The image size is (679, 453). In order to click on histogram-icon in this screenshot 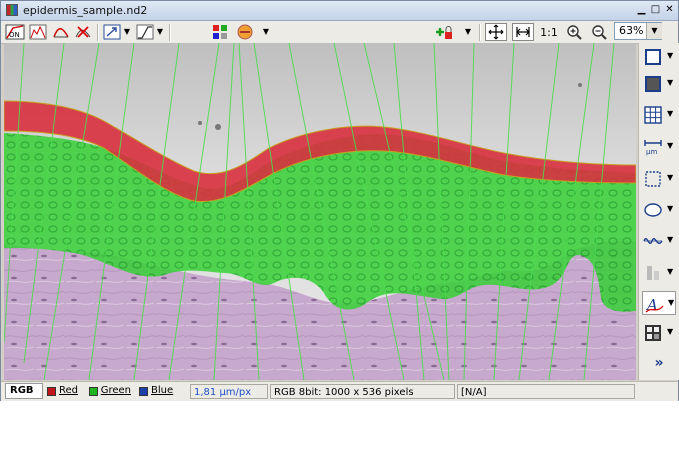, I will do `click(38, 32)`.